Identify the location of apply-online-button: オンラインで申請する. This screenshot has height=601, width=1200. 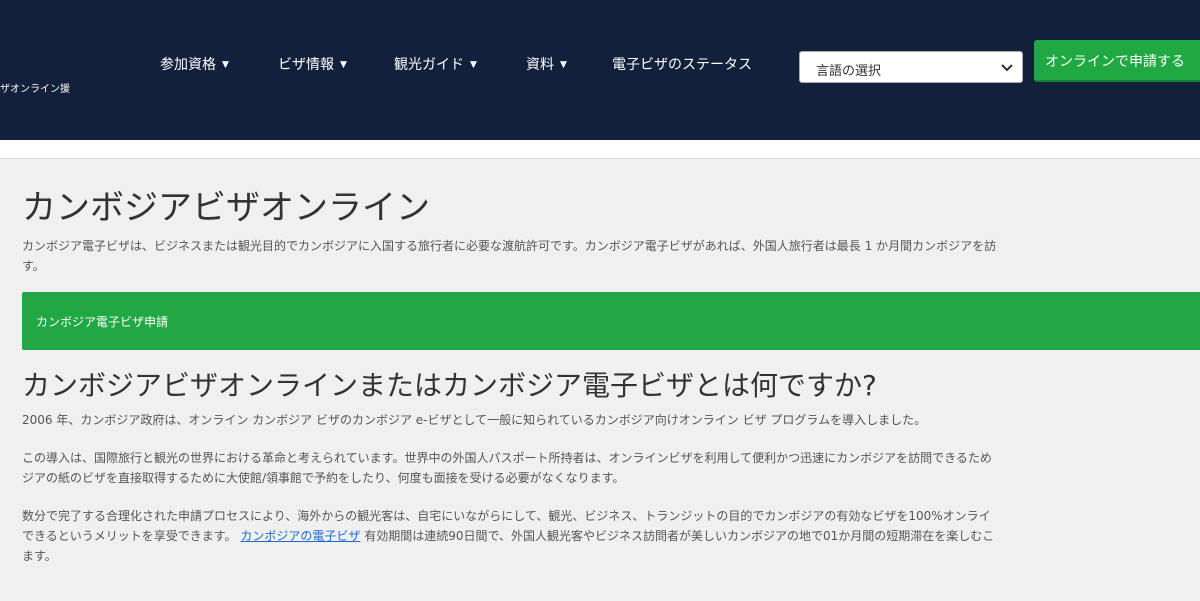
(1117, 61).